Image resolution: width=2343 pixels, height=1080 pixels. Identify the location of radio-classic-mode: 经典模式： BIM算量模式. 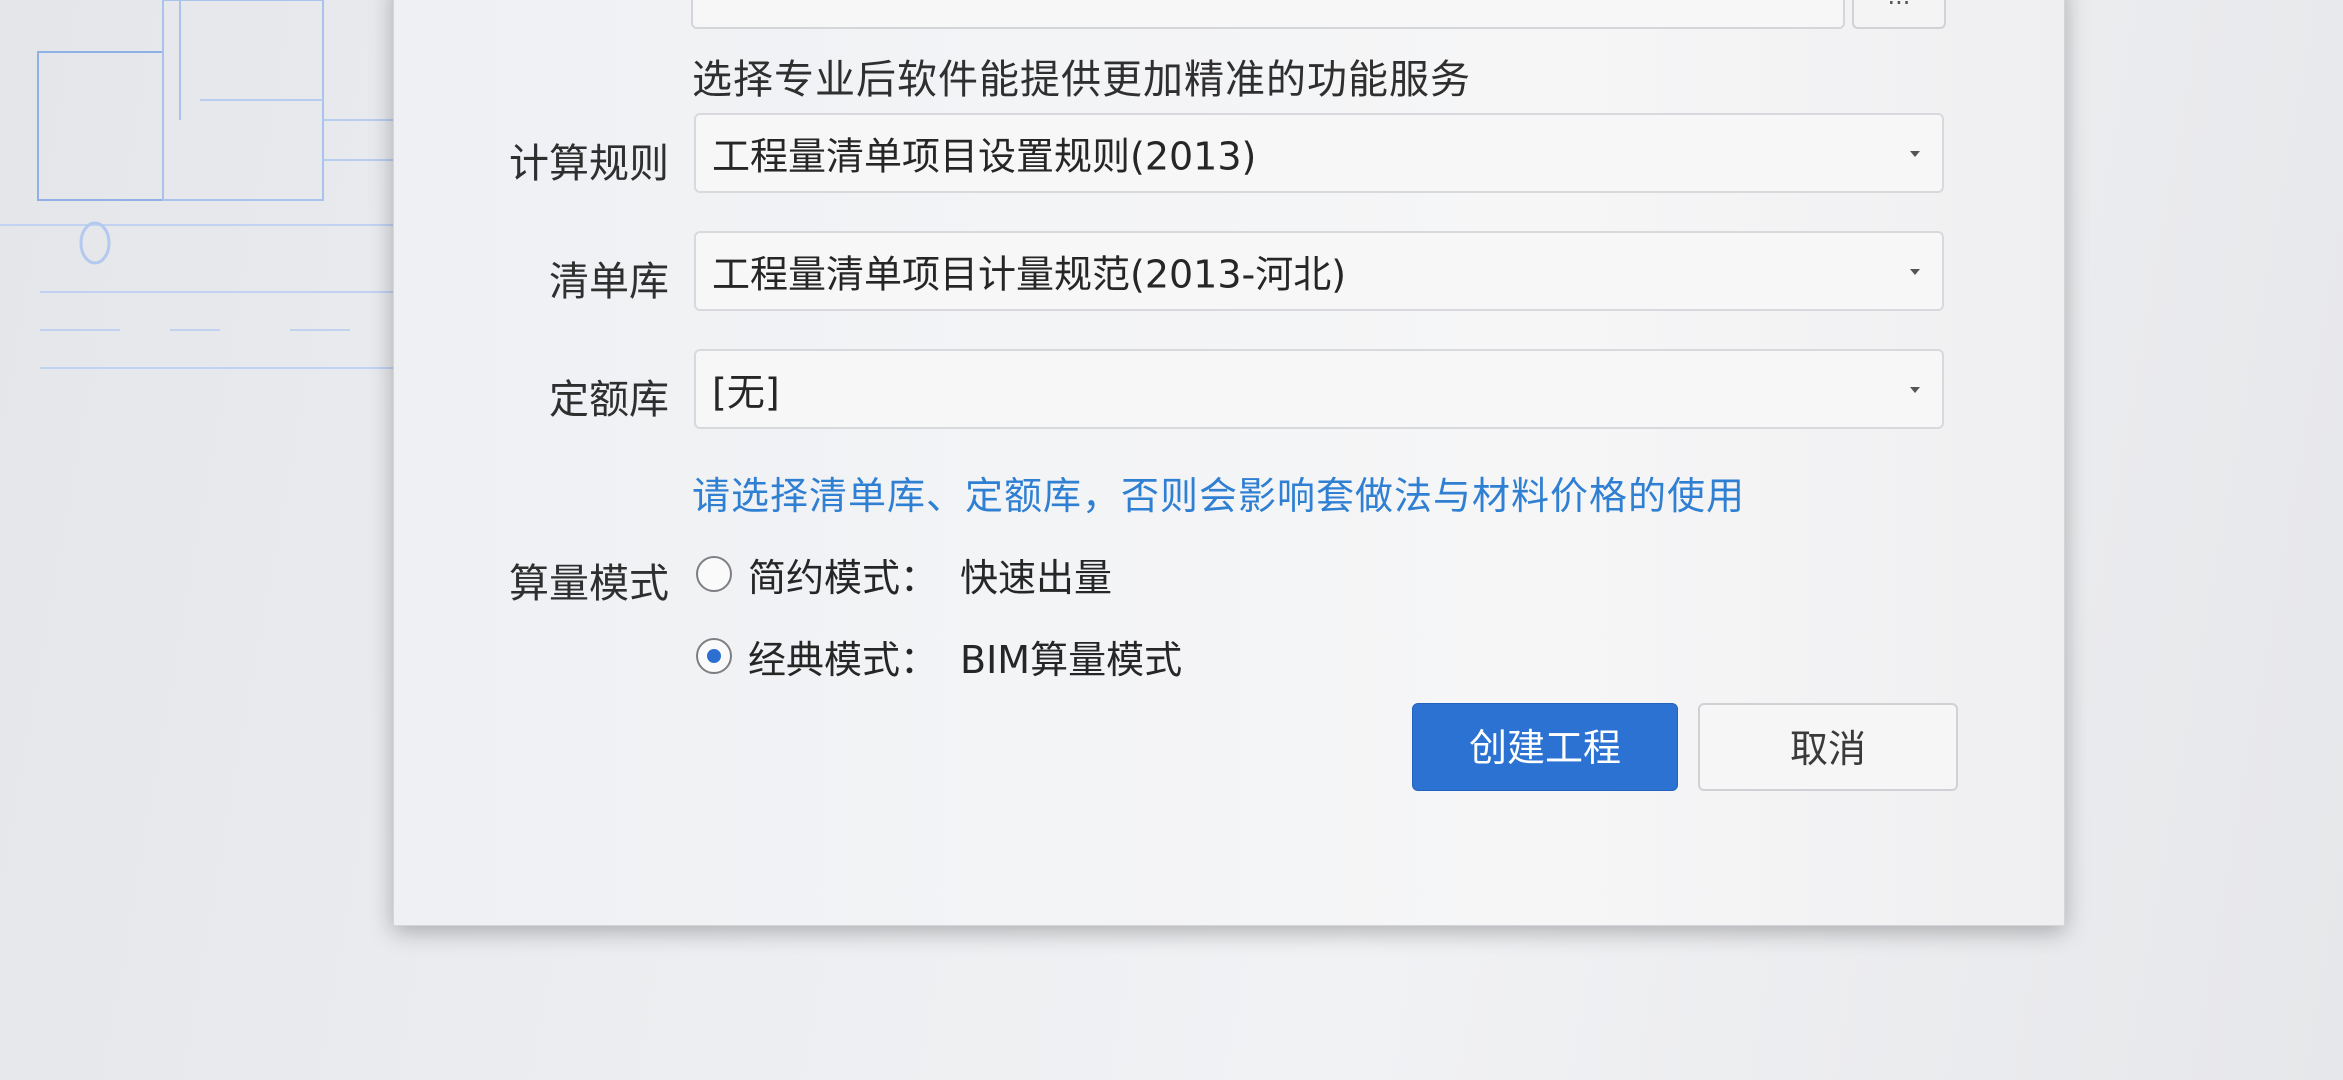
(939, 657).